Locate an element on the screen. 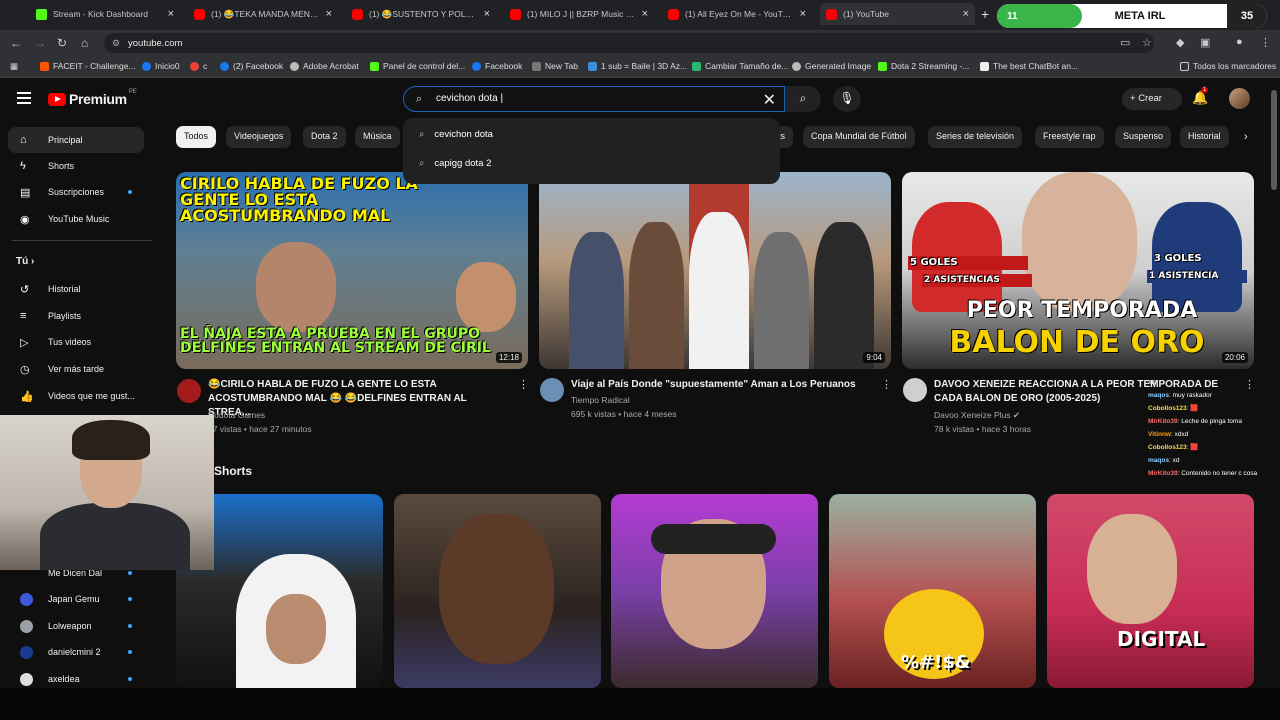  sidebar-item-suscripciones: ▤ Suscripciones is located at coordinates (76, 192).